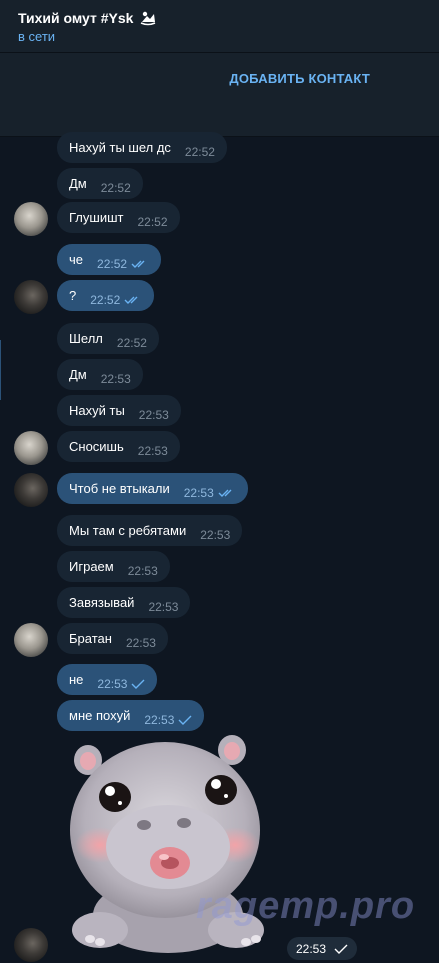  I want to click on sticker-time-badge: 22:53, so click(322, 948).